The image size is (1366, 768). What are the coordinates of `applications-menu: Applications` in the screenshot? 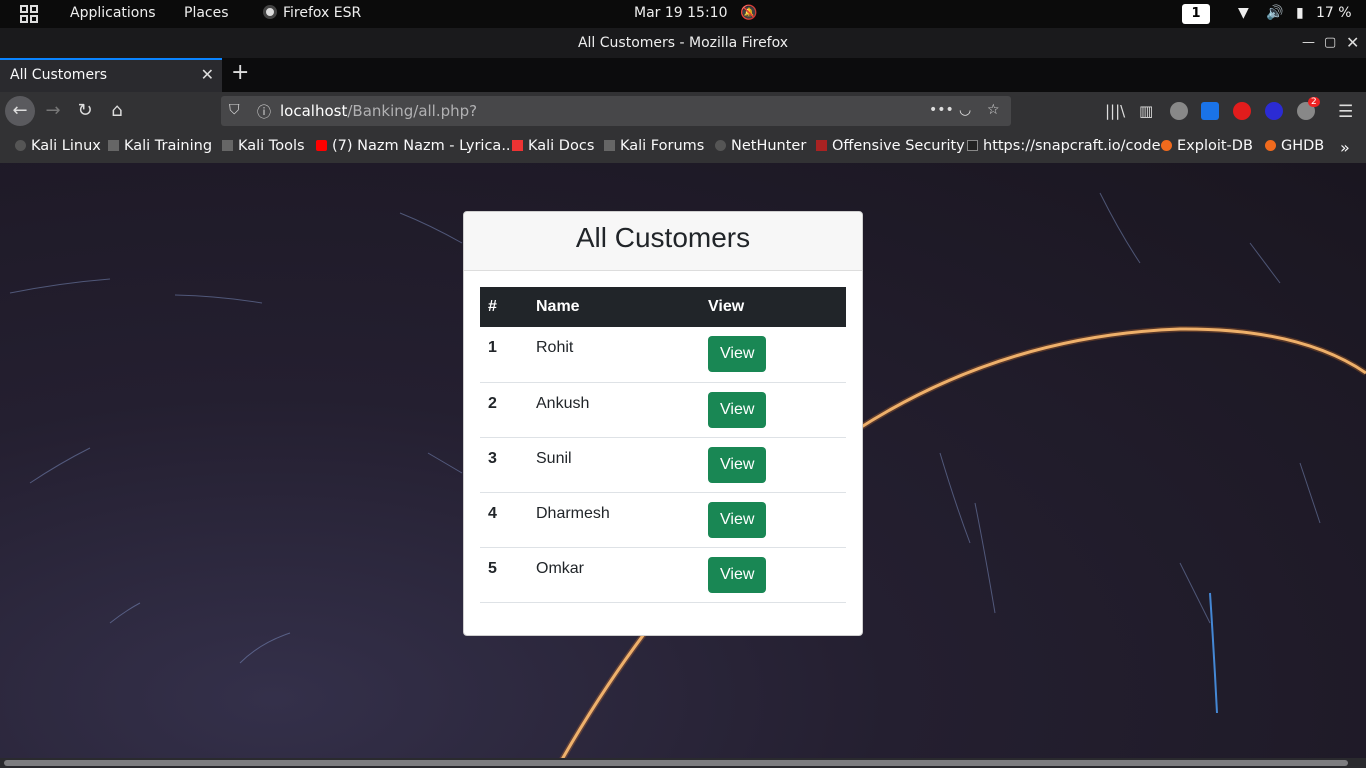 It's located at (113, 13).